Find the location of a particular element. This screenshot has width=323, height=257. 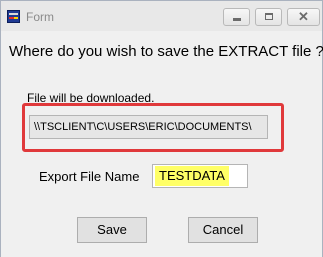

save-path-field: \\TSCLIENT\C\USERS\ERIC\DOCUMENTS\ is located at coordinates (148, 127).